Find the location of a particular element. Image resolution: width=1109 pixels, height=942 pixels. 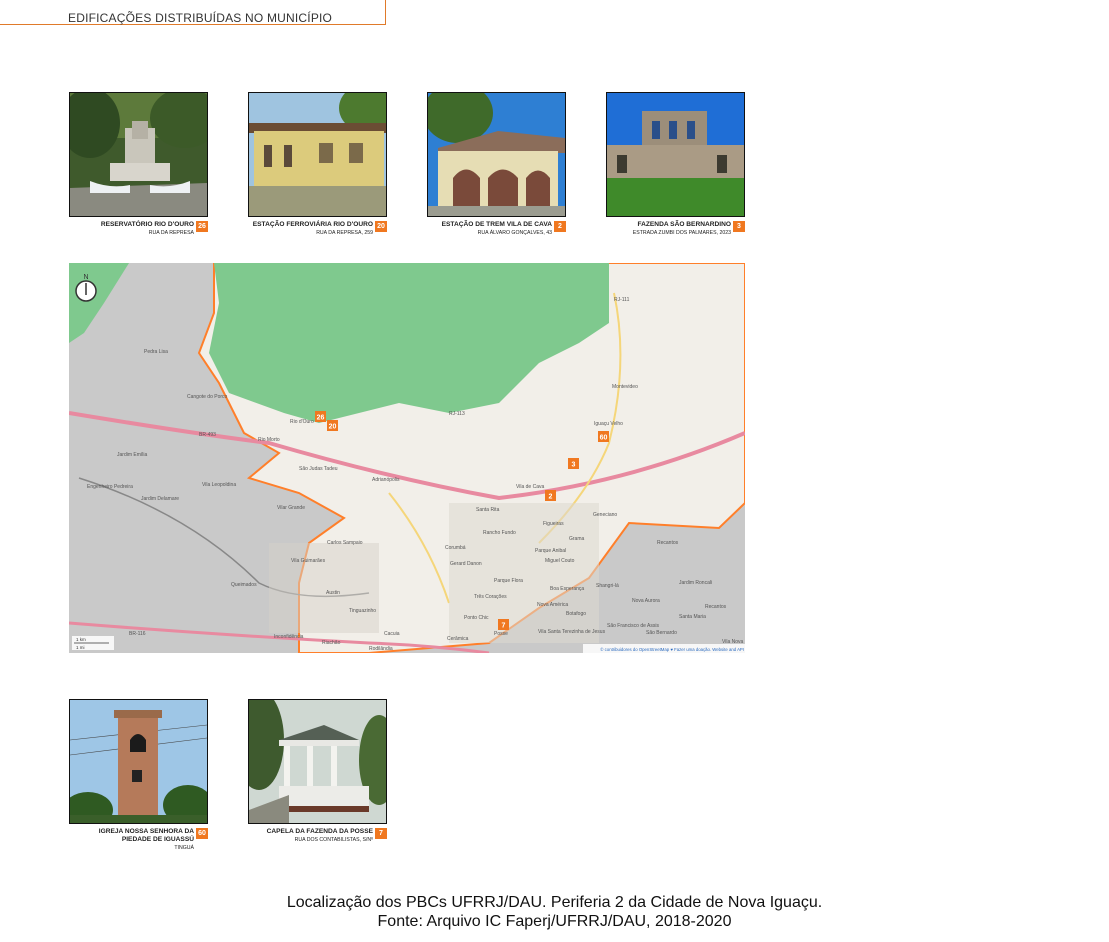

svg-text: 3 is located at coordinates (574, 465).